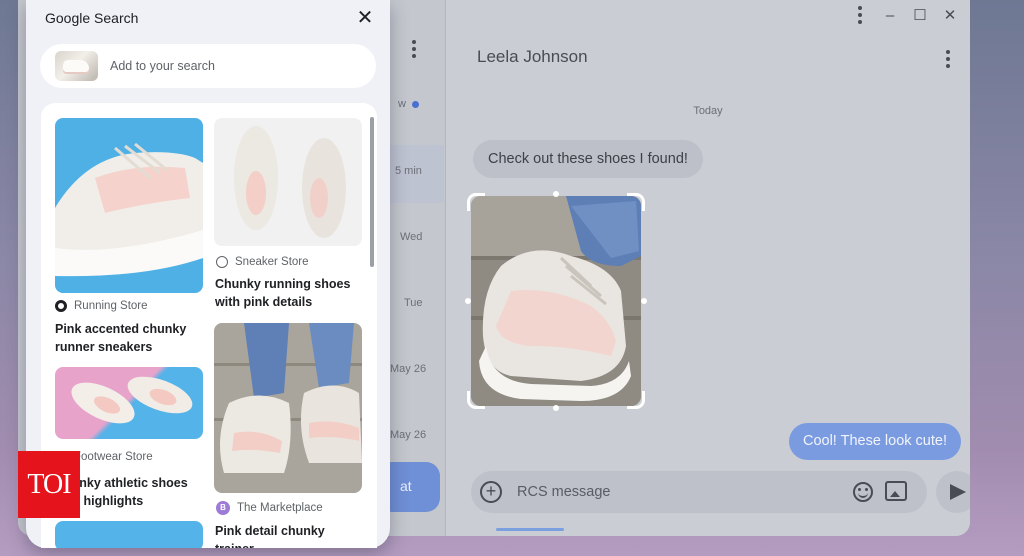 The image size is (1024, 556). Describe the element at coordinates (76, 66) in the screenshot. I see `search-image-thumbnail` at that location.